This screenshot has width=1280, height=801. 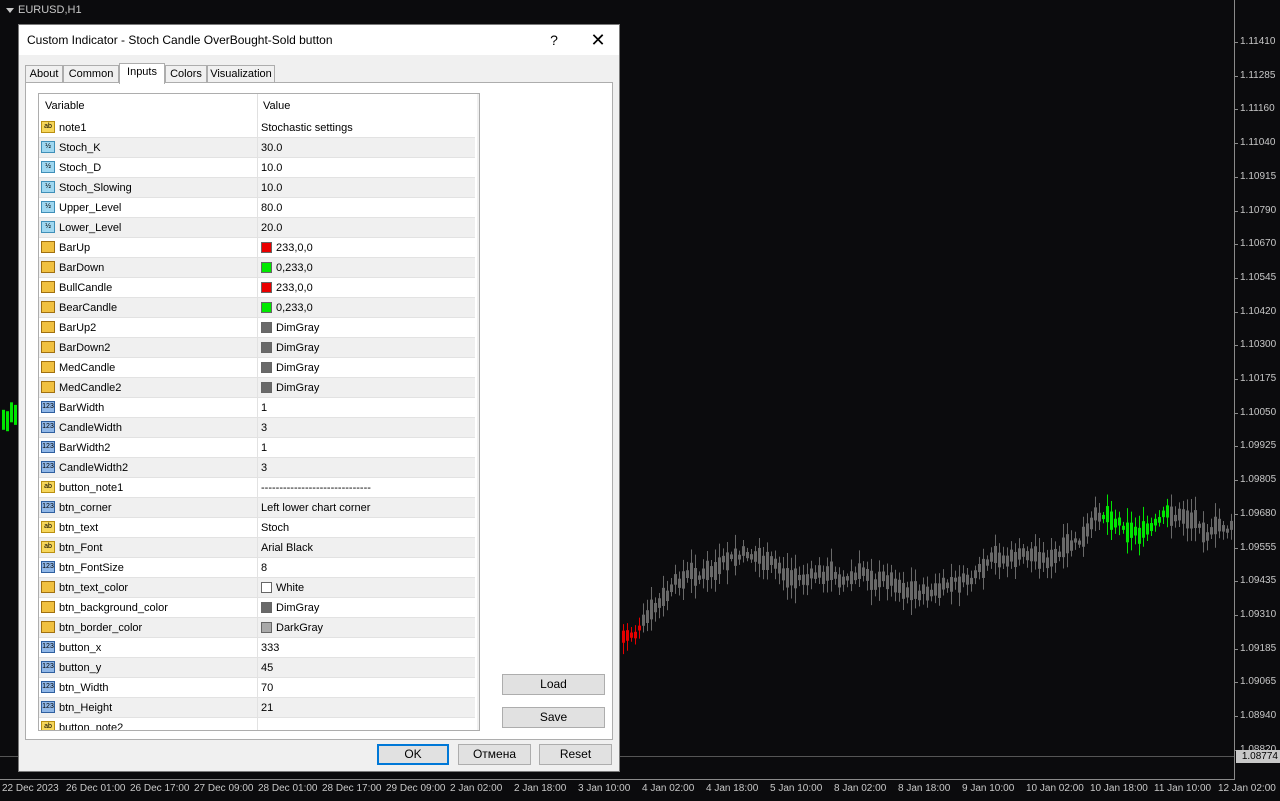 I want to click on save-button: Save, so click(x=553, y=717).